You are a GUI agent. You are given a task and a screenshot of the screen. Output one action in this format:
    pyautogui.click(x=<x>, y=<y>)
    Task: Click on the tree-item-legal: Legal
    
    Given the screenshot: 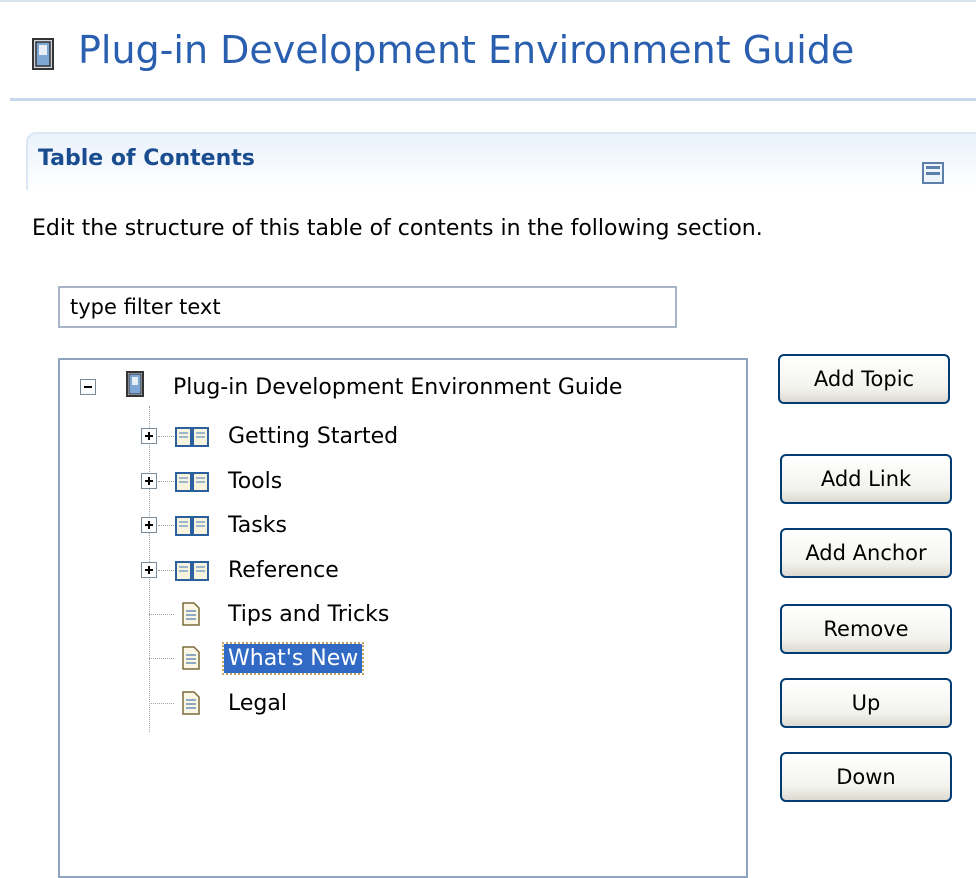 What is the action you would take?
    pyautogui.click(x=257, y=703)
    